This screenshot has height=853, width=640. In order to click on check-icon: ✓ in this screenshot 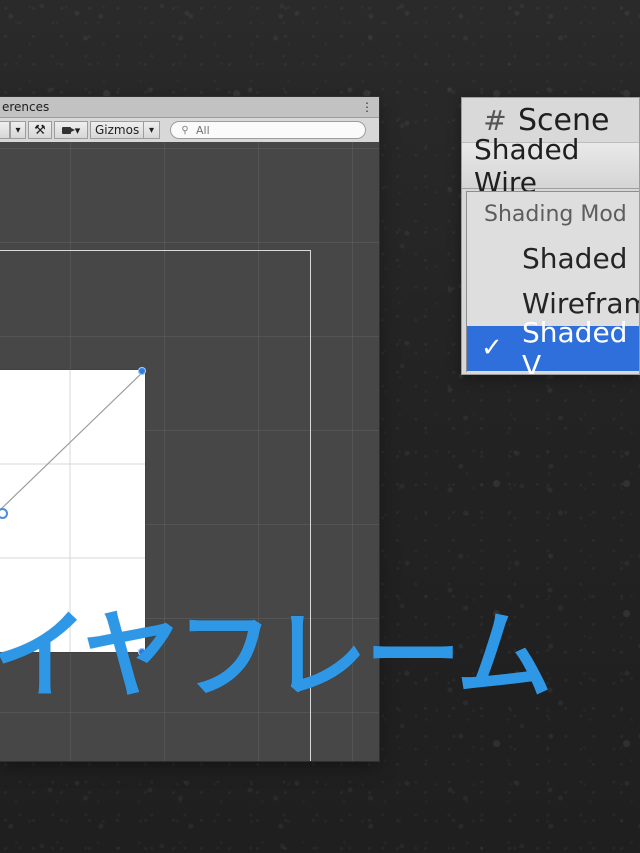, I will do `click(492, 348)`.